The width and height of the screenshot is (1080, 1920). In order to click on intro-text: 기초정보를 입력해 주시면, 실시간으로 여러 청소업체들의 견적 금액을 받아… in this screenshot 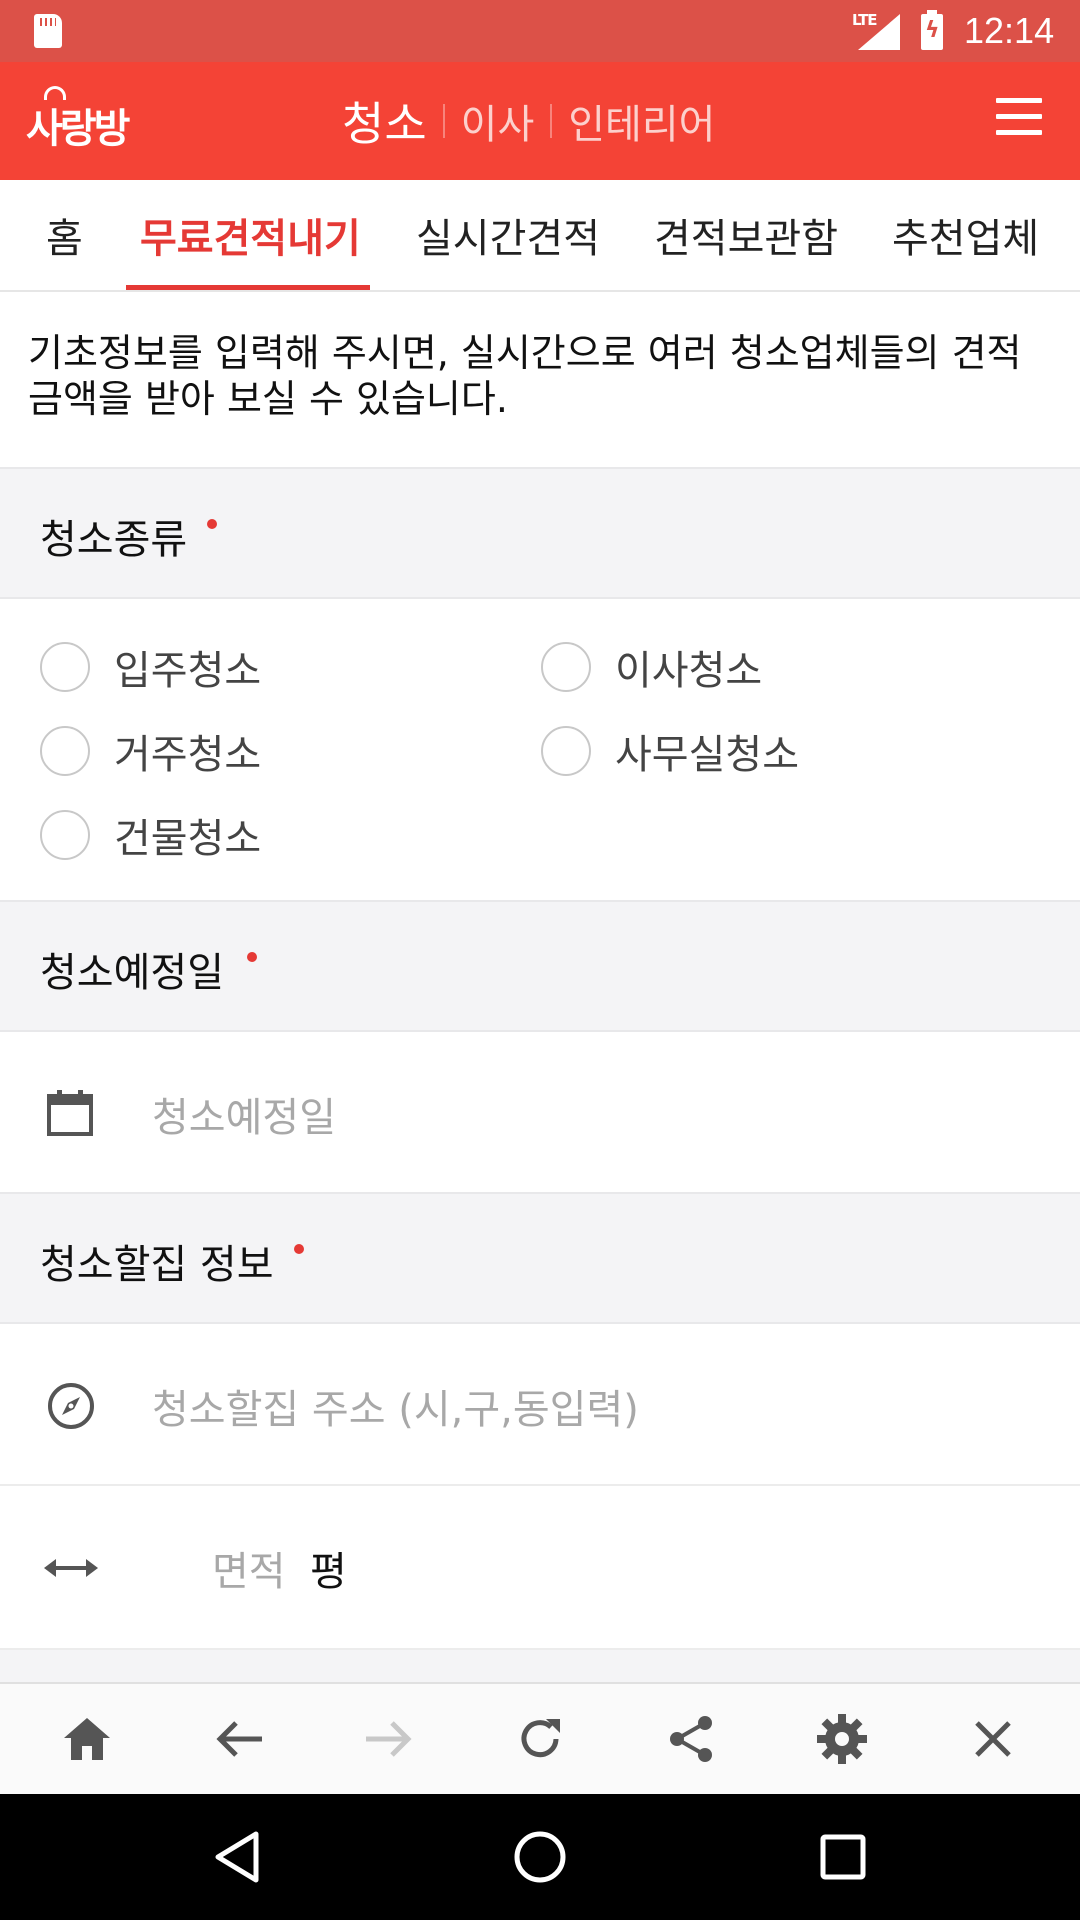, I will do `click(543, 376)`.